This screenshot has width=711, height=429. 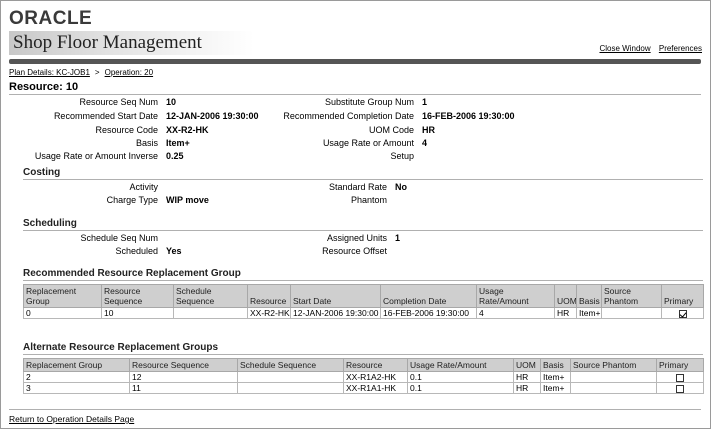 I want to click on table-row: 3 11 XX-R1A1-HK 0.1 HR Item+, so click(x=363, y=388).